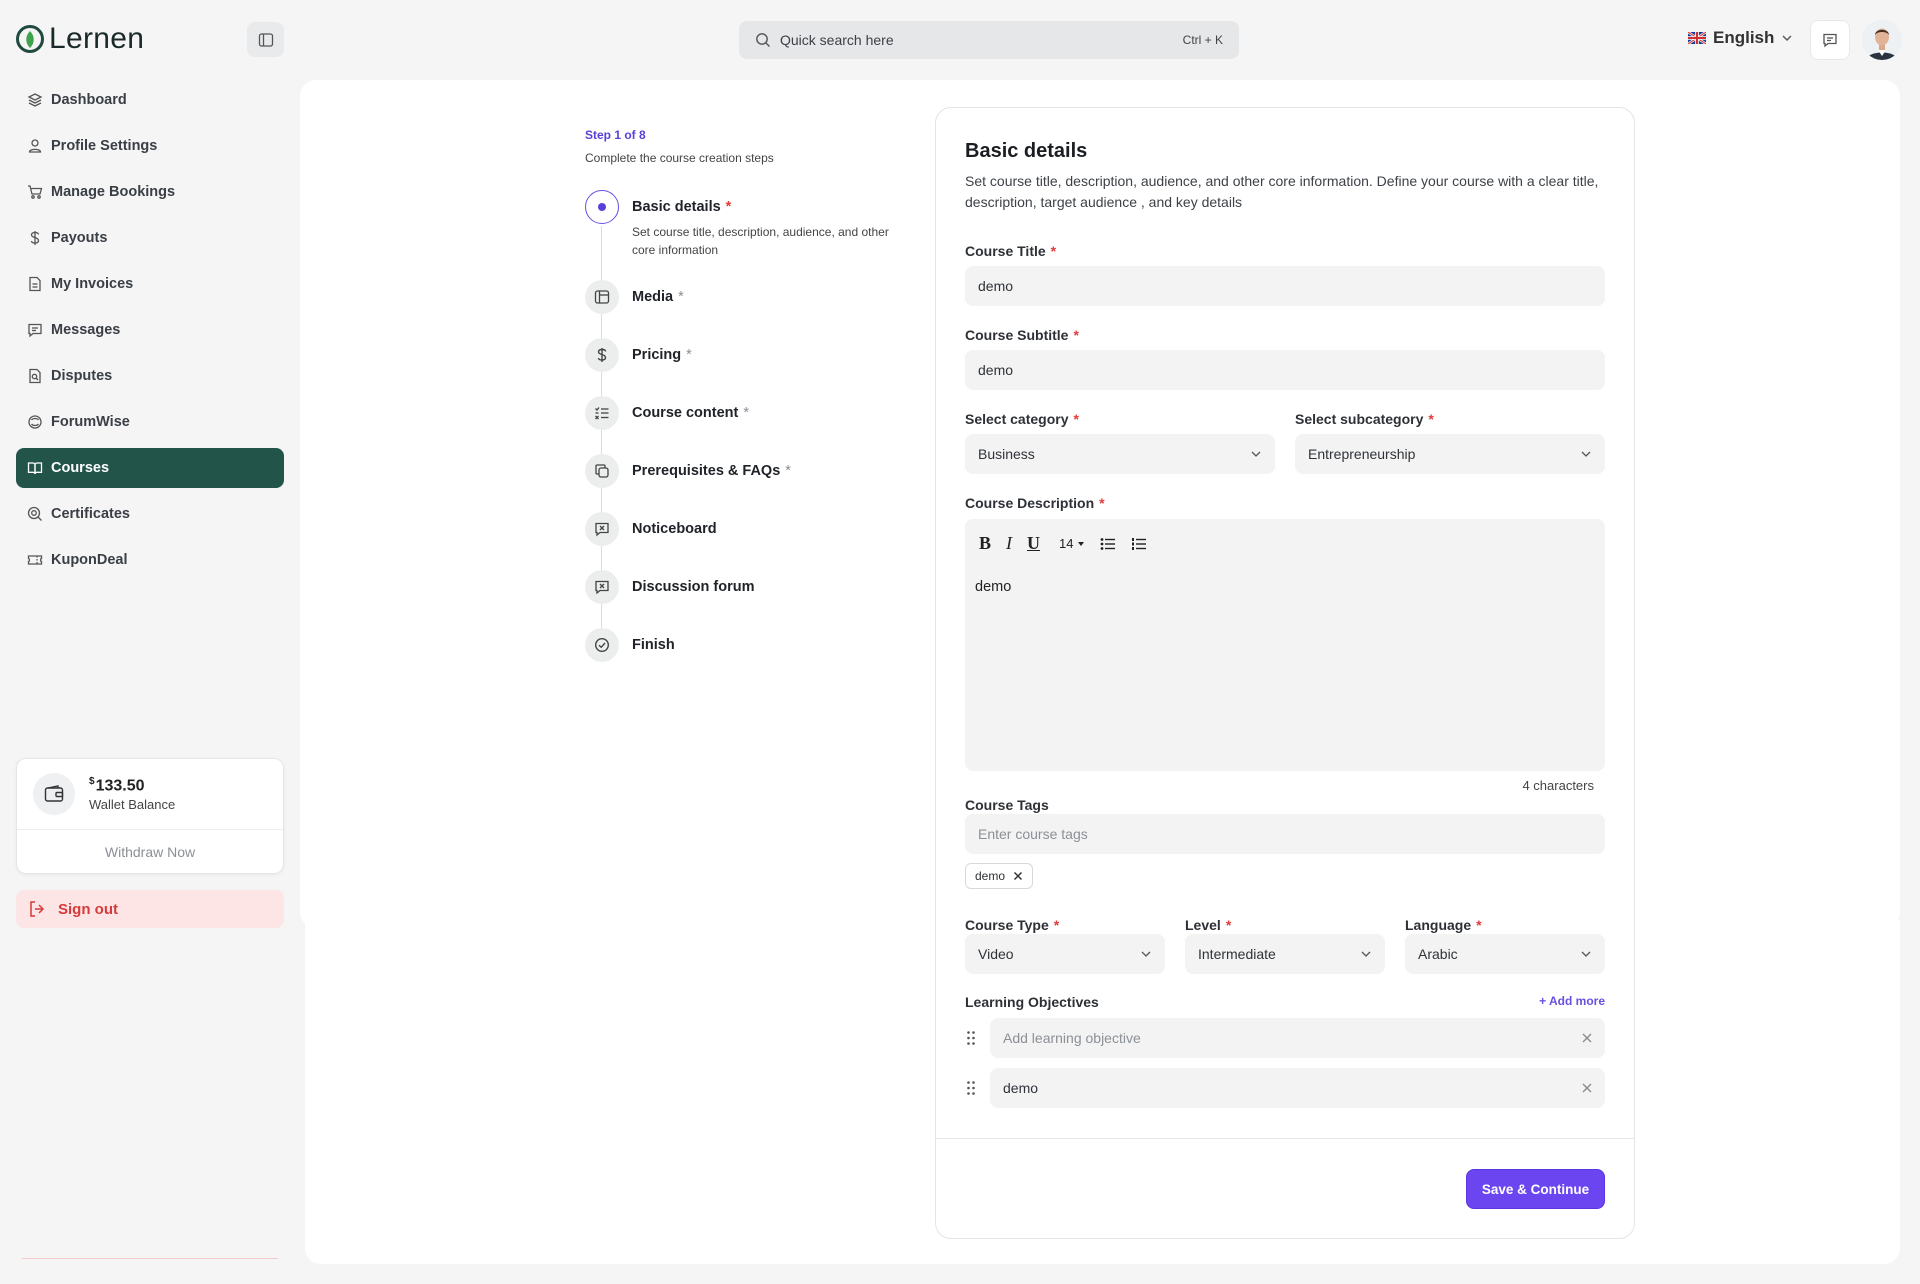 The image size is (1920, 1284). I want to click on form-footer-divider, so click(1285, 1138).